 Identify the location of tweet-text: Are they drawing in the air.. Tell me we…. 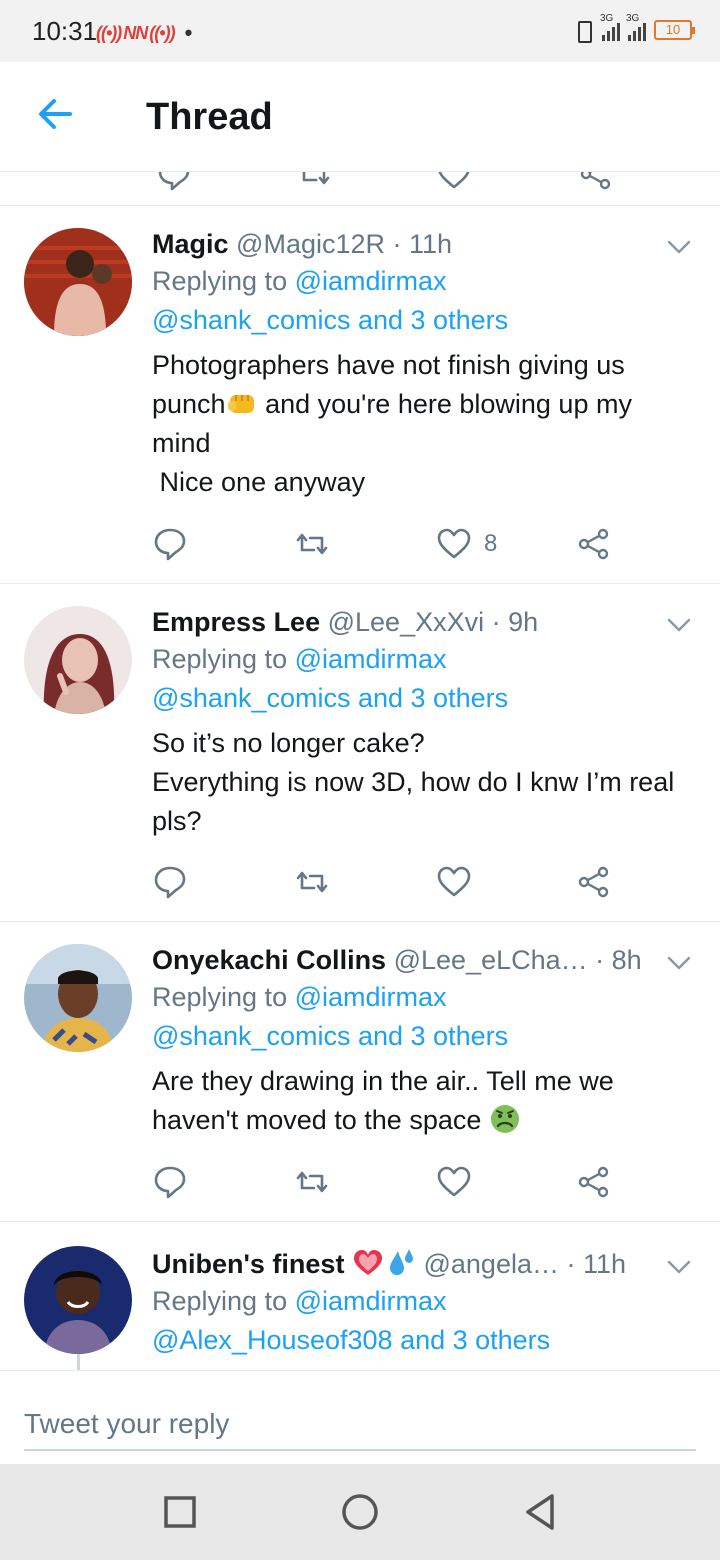
(387, 1100).